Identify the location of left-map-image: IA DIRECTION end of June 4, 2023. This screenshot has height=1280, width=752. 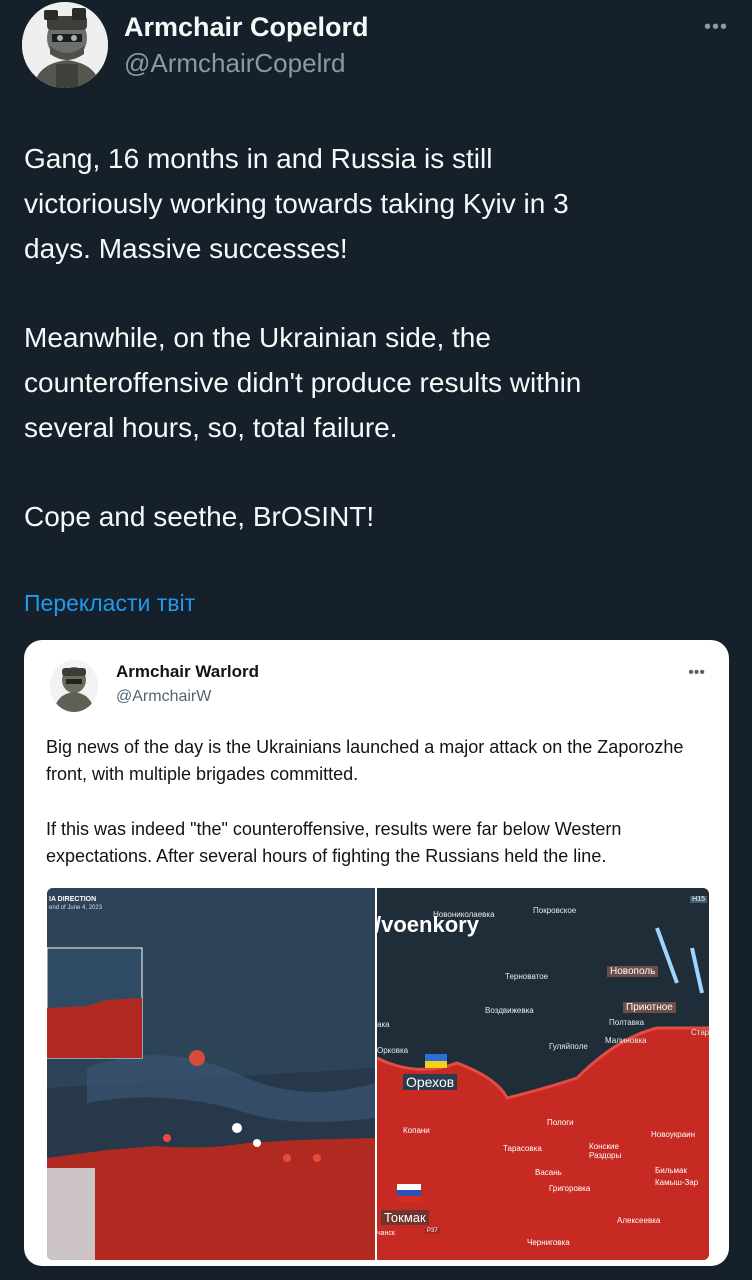
(211, 1074).